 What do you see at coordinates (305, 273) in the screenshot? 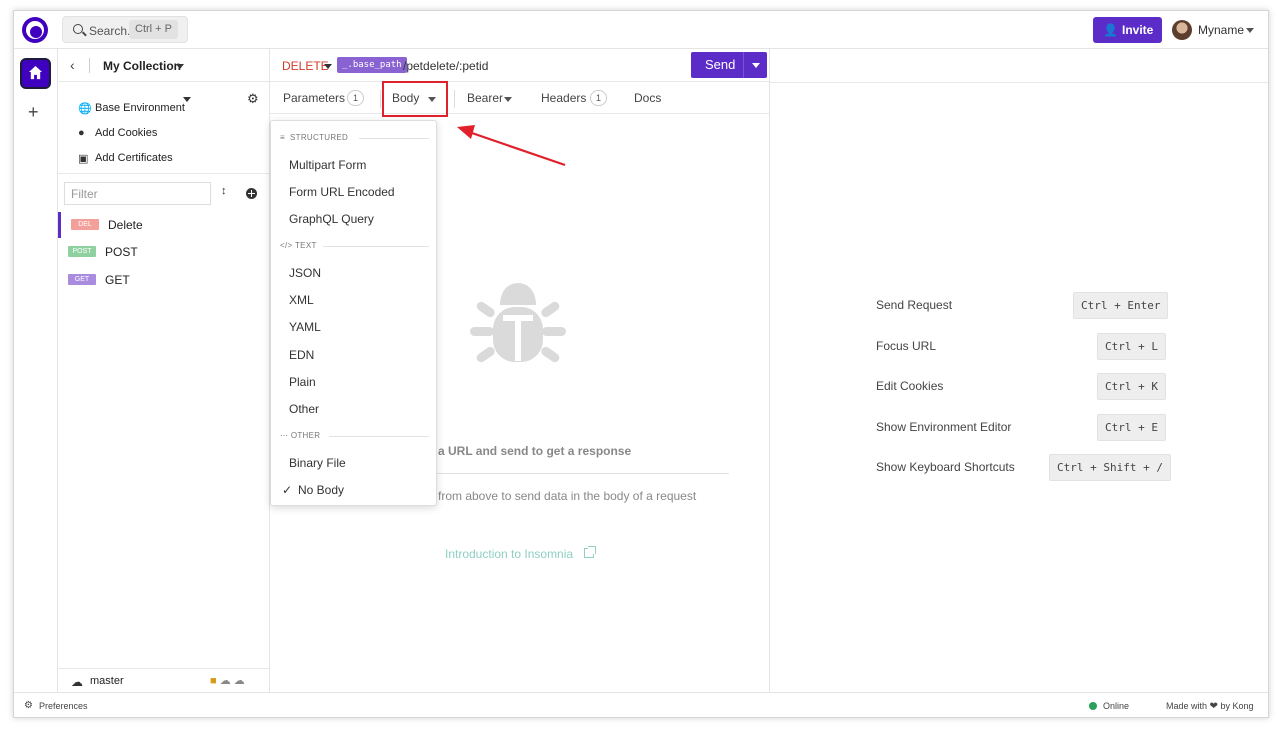
I see `menu-item-json: JSON` at bounding box center [305, 273].